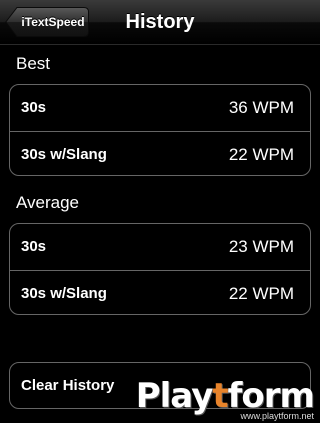 This screenshot has height=423, width=320. What do you see at coordinates (261, 107) in the screenshot?
I see `wpm-value: 36 WPM` at bounding box center [261, 107].